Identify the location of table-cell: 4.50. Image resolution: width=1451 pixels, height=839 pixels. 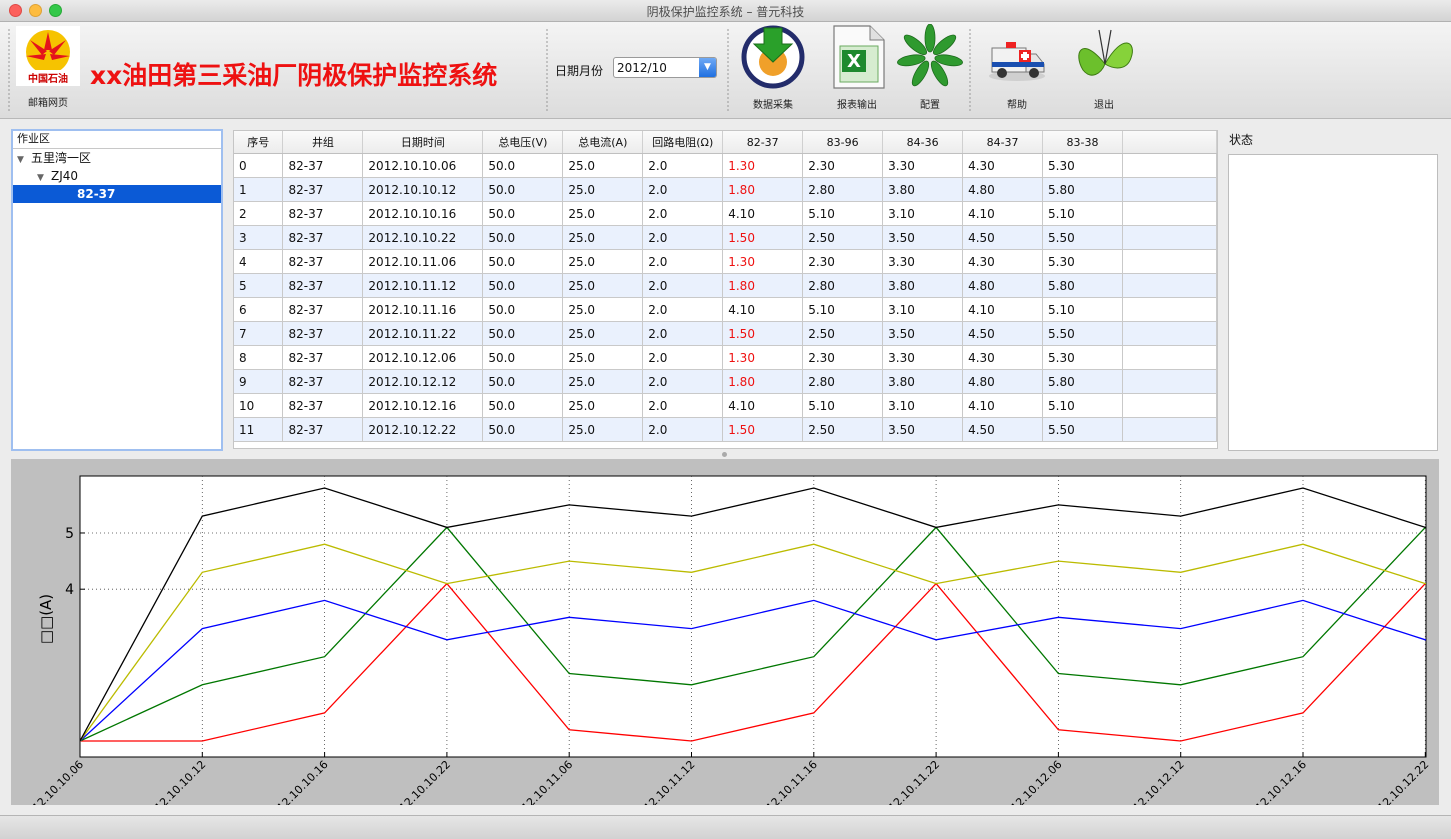
(1003, 429).